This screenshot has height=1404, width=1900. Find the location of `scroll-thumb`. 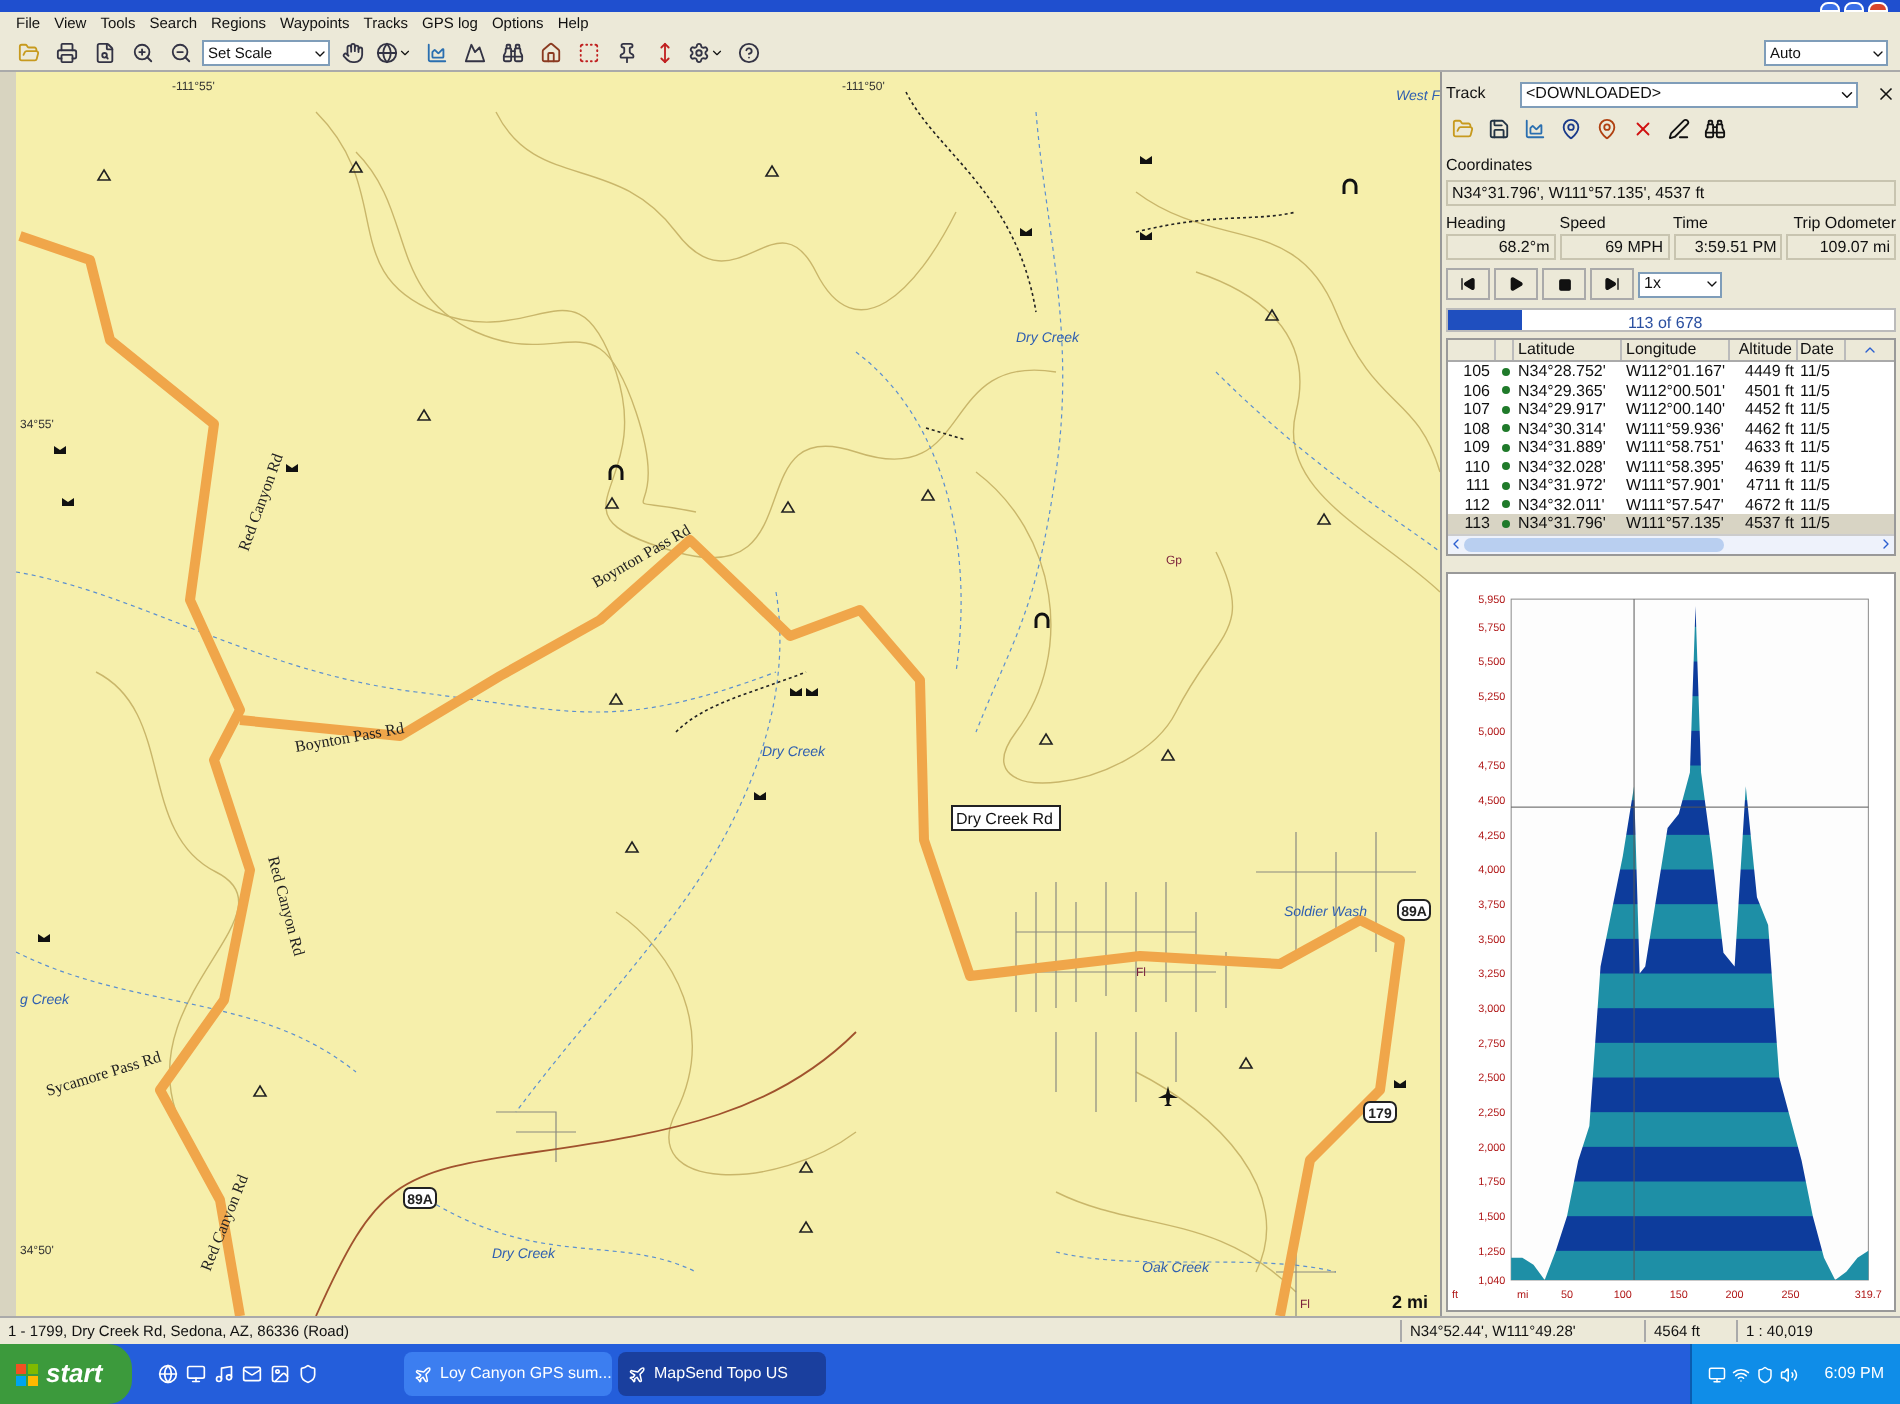

scroll-thumb is located at coordinates (1594, 544).